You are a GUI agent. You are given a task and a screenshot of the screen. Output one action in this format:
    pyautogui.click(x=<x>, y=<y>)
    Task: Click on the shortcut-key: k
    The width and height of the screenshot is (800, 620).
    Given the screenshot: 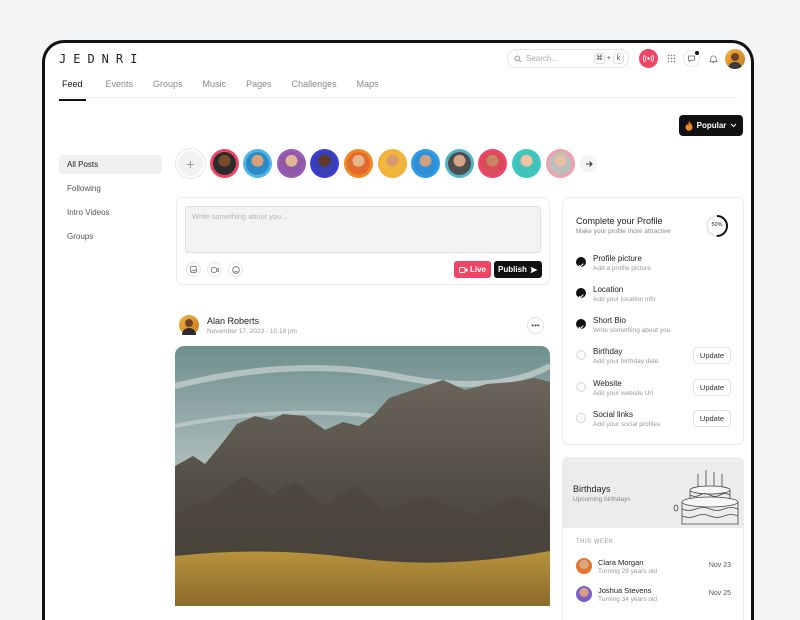 What is the action you would take?
    pyautogui.click(x=618, y=58)
    